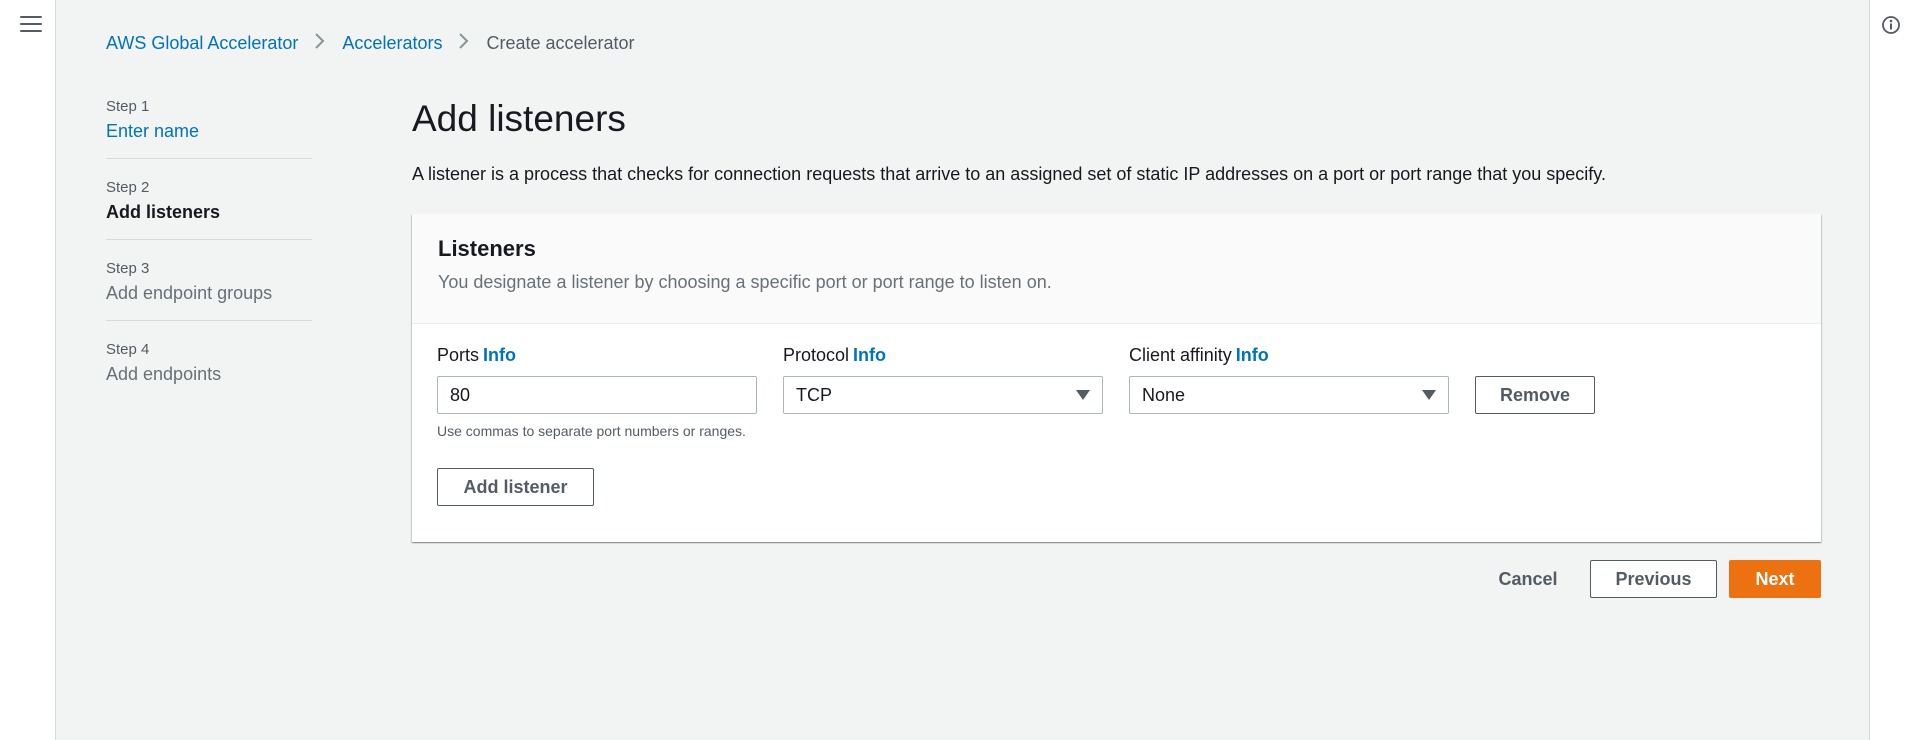 Image resolution: width=1910 pixels, height=740 pixels. What do you see at coordinates (1889, 370) in the screenshot?
I see `tools-rail` at bounding box center [1889, 370].